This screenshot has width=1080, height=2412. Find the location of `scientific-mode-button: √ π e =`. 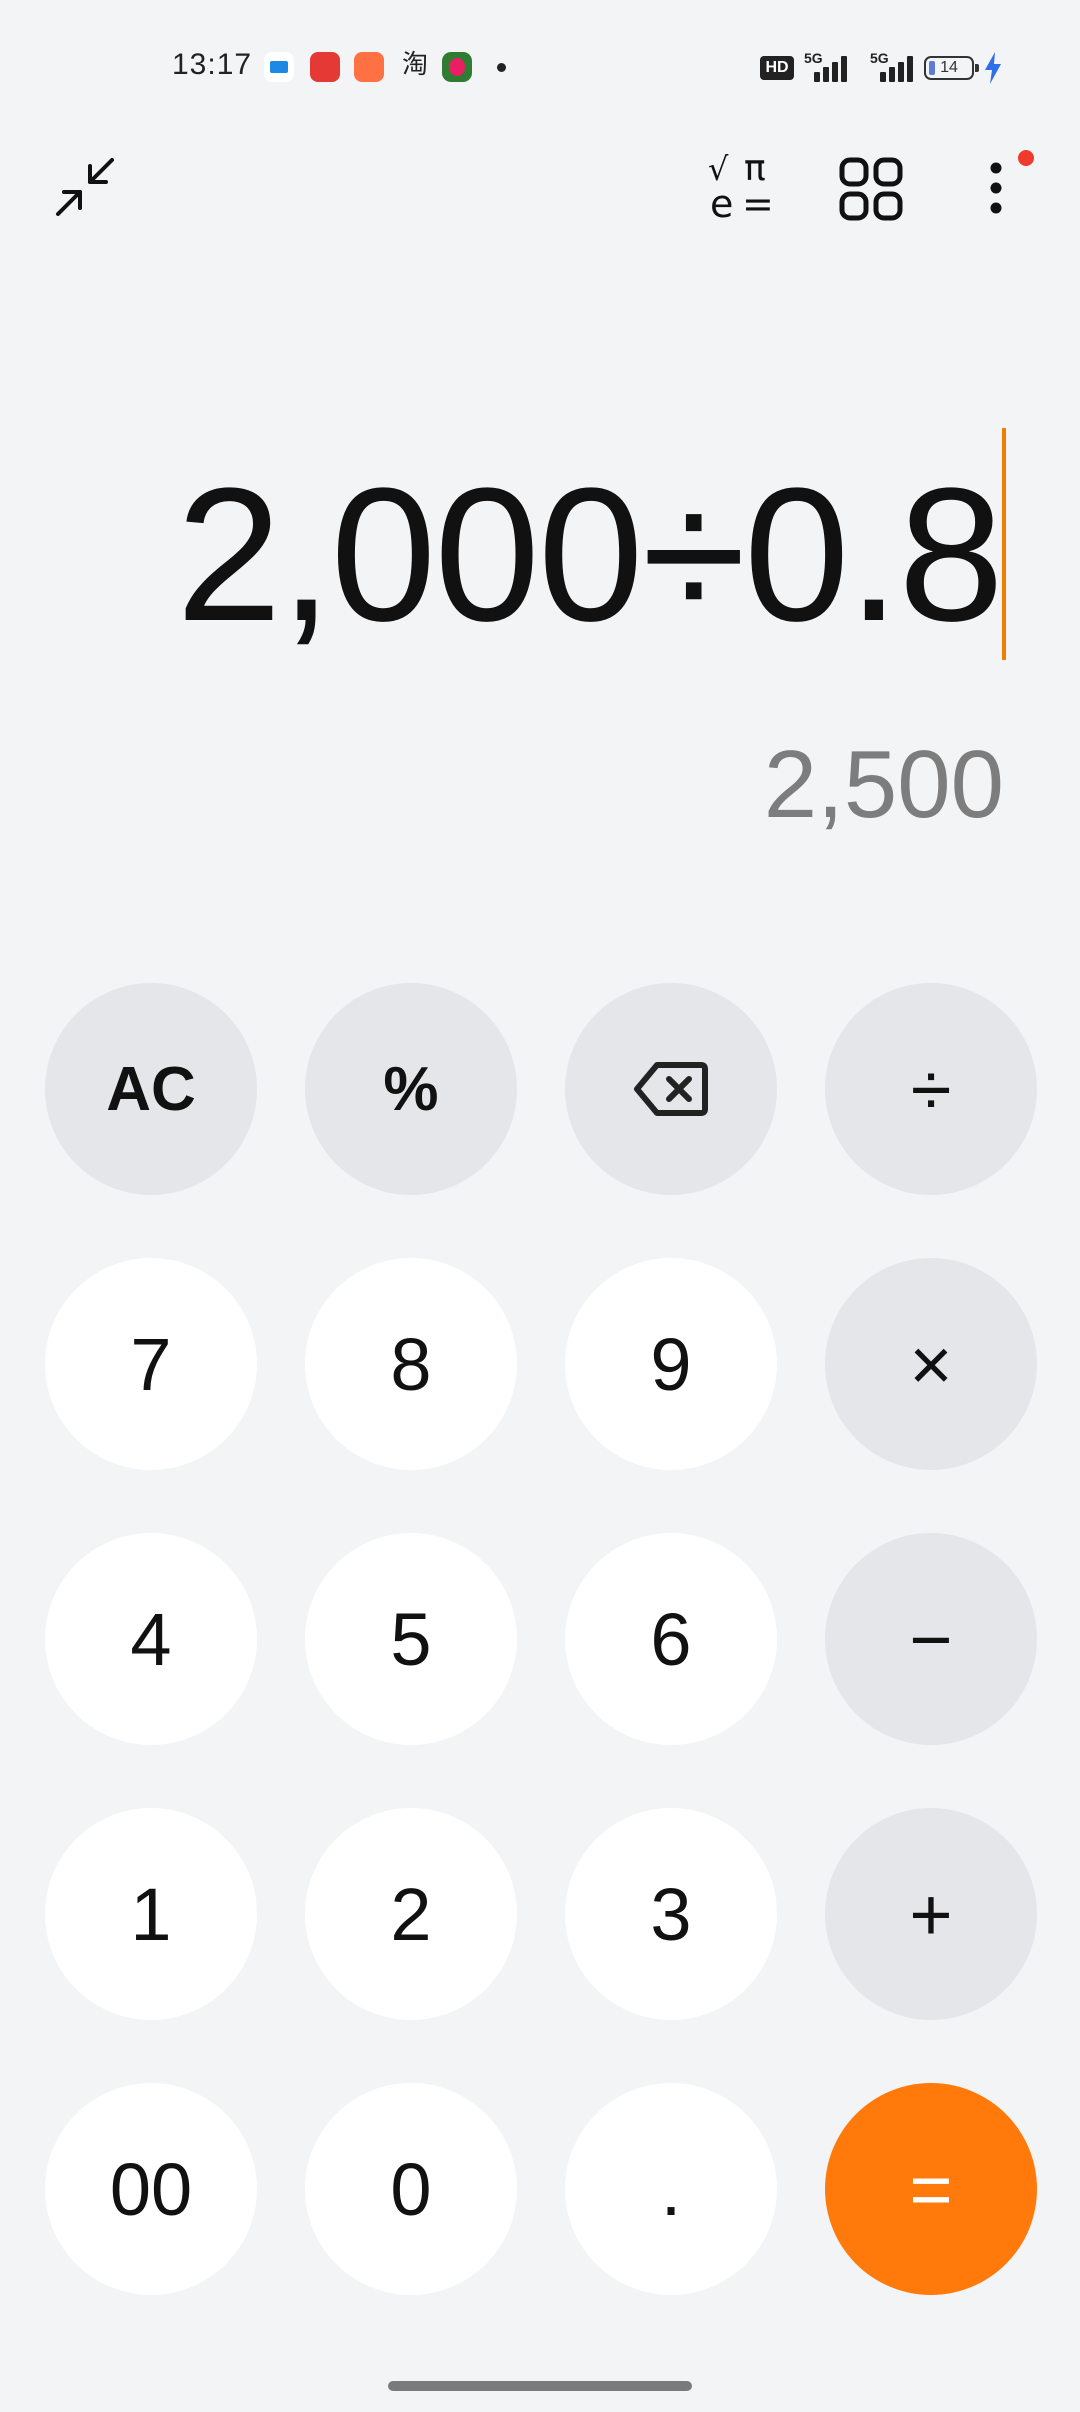

scientific-mode-button: √ π e = is located at coordinates (740, 188).